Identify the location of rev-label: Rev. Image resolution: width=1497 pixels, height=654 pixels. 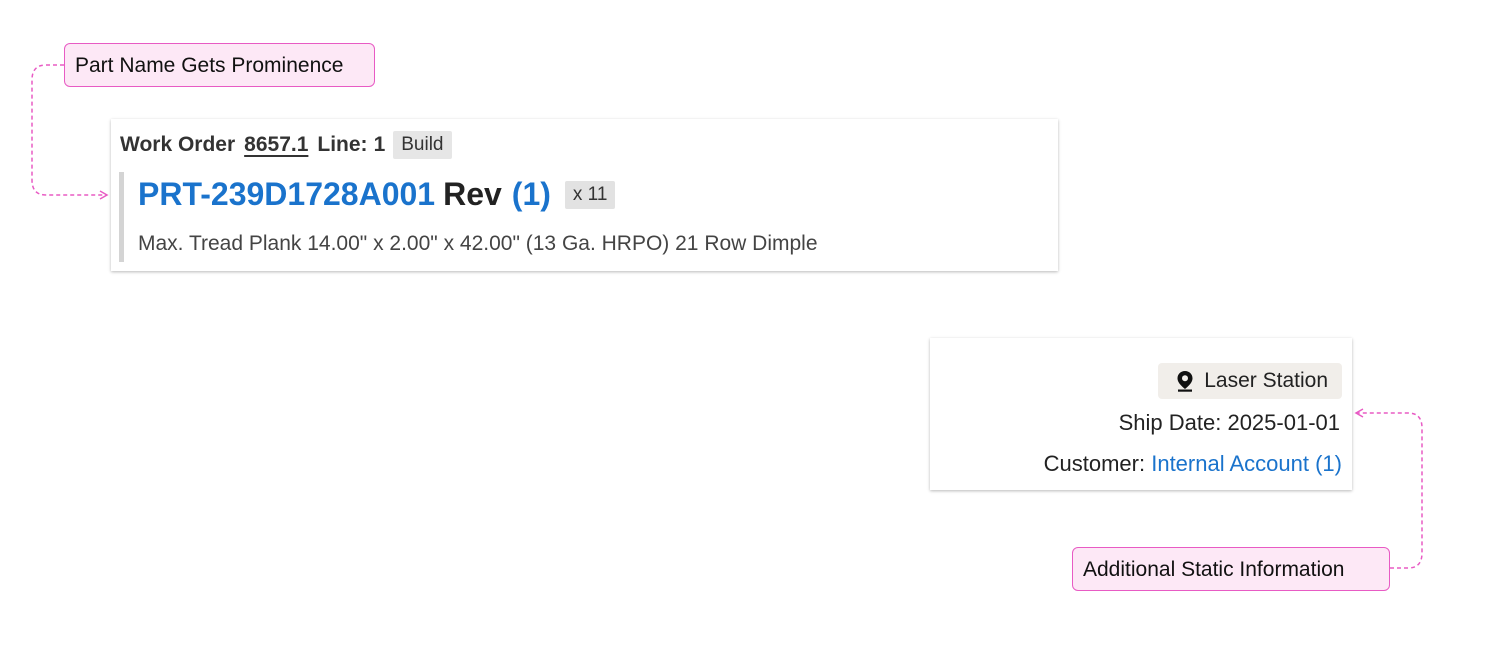
(472, 194).